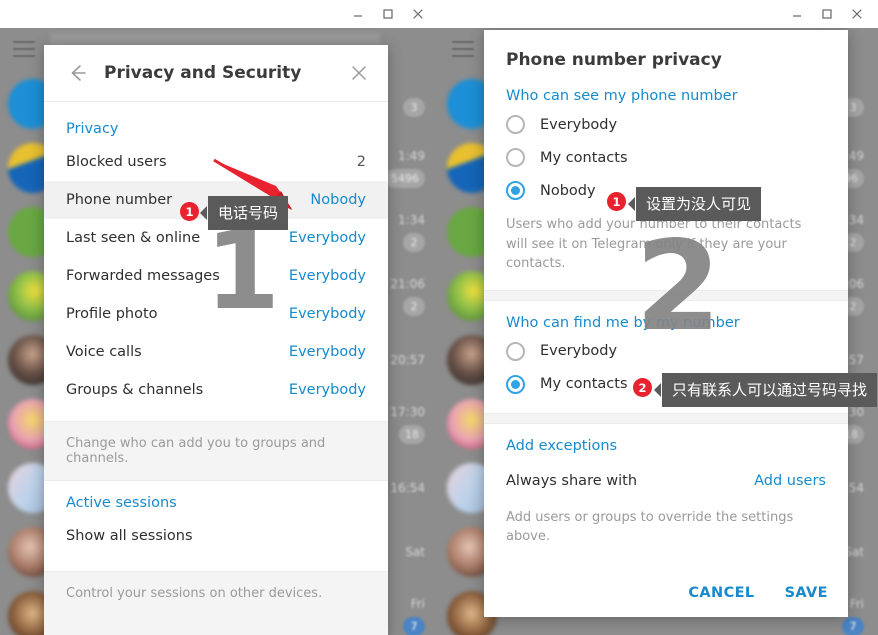  What do you see at coordinates (407, 283) in the screenshot?
I see `chat-time: 21:06` at bounding box center [407, 283].